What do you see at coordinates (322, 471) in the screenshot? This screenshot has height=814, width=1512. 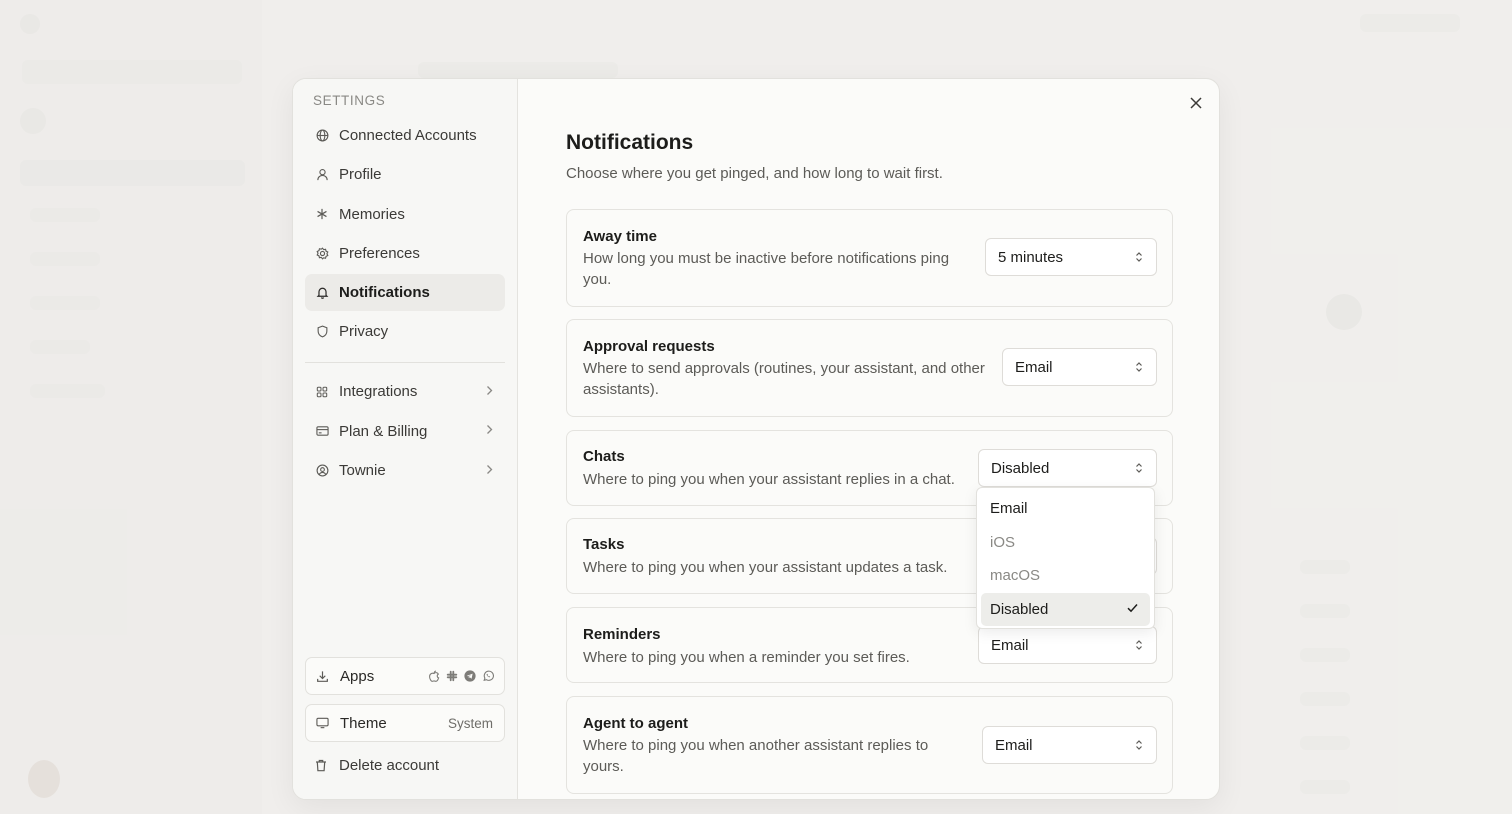 I see `user-circle-icon` at bounding box center [322, 471].